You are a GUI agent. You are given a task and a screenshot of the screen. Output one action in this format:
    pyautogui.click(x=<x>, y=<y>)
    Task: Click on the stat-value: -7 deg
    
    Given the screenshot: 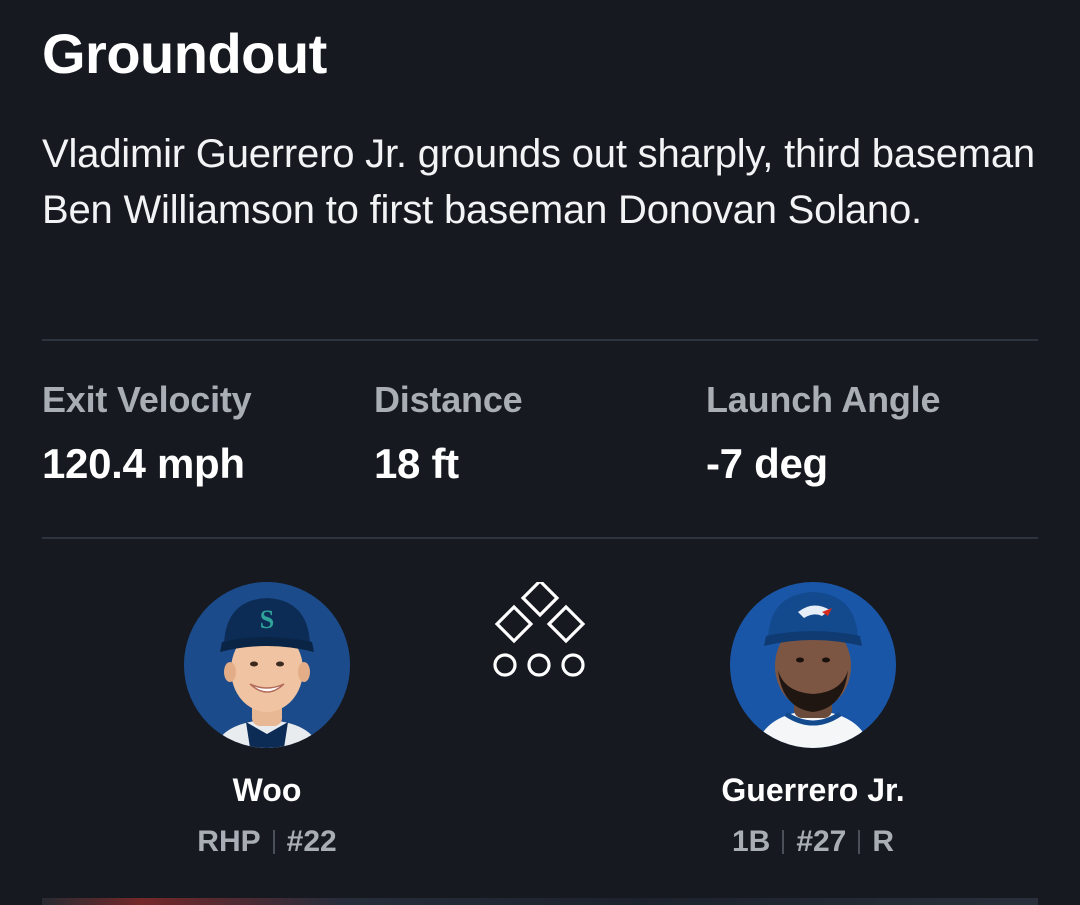 What is the action you would take?
    pyautogui.click(x=767, y=463)
    